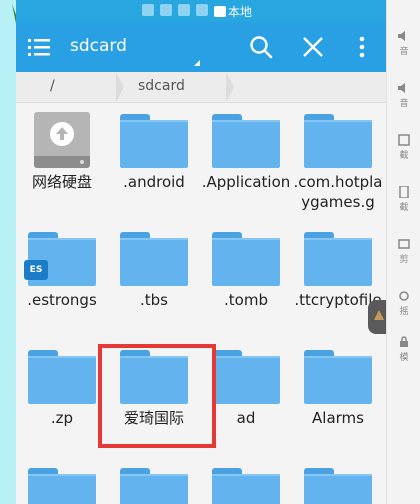 This screenshot has height=504, width=420. I want to click on file-item-folder: ES .estrongs, so click(62, 271).